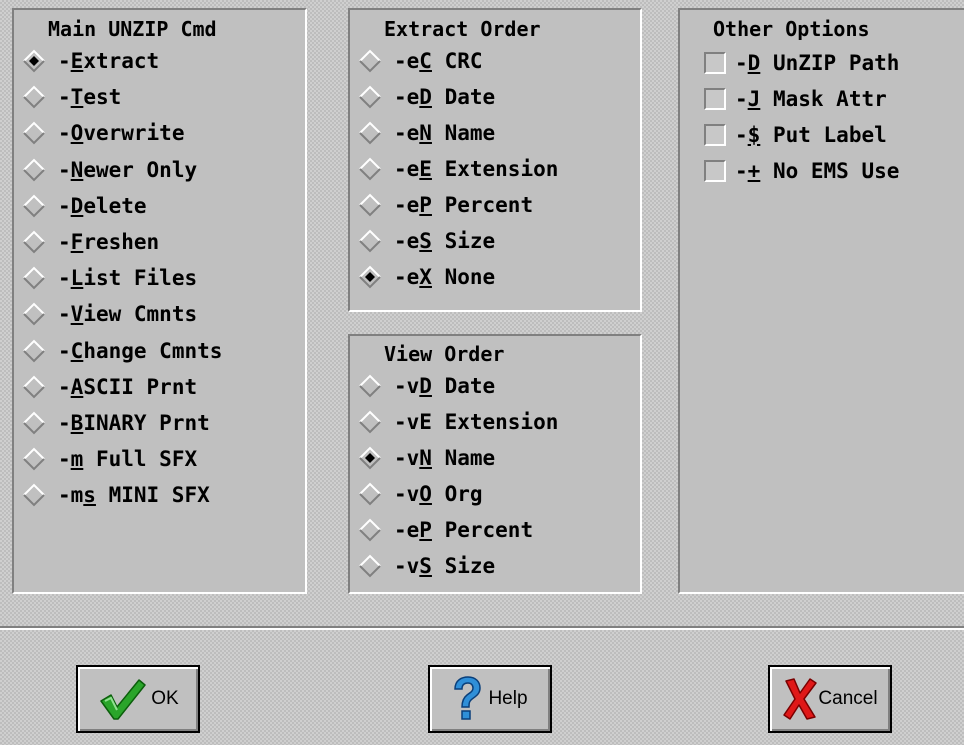  I want to click on checkmark-icon, so click(122, 699).